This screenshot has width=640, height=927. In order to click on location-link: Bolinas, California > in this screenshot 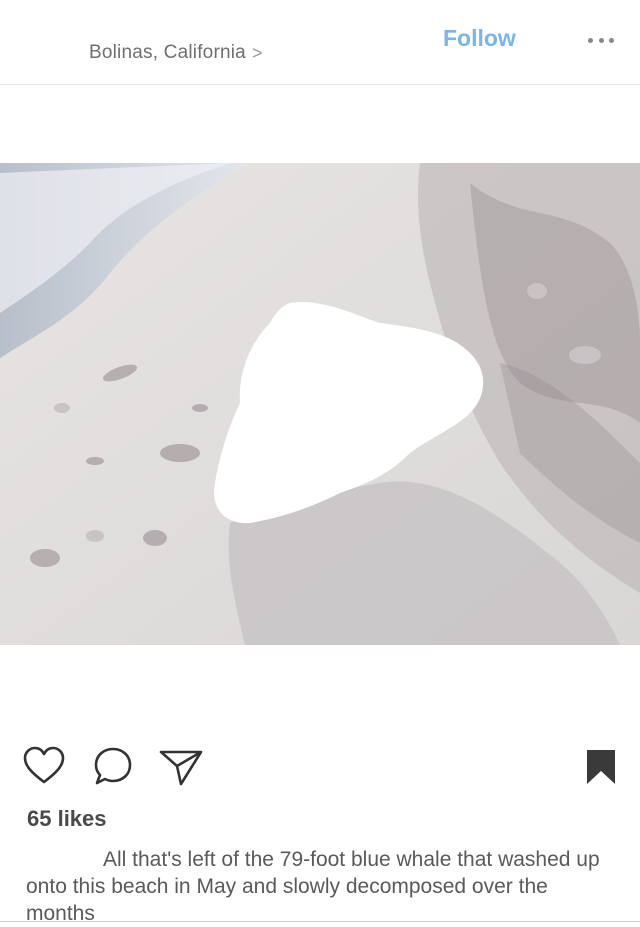, I will do `click(176, 53)`.